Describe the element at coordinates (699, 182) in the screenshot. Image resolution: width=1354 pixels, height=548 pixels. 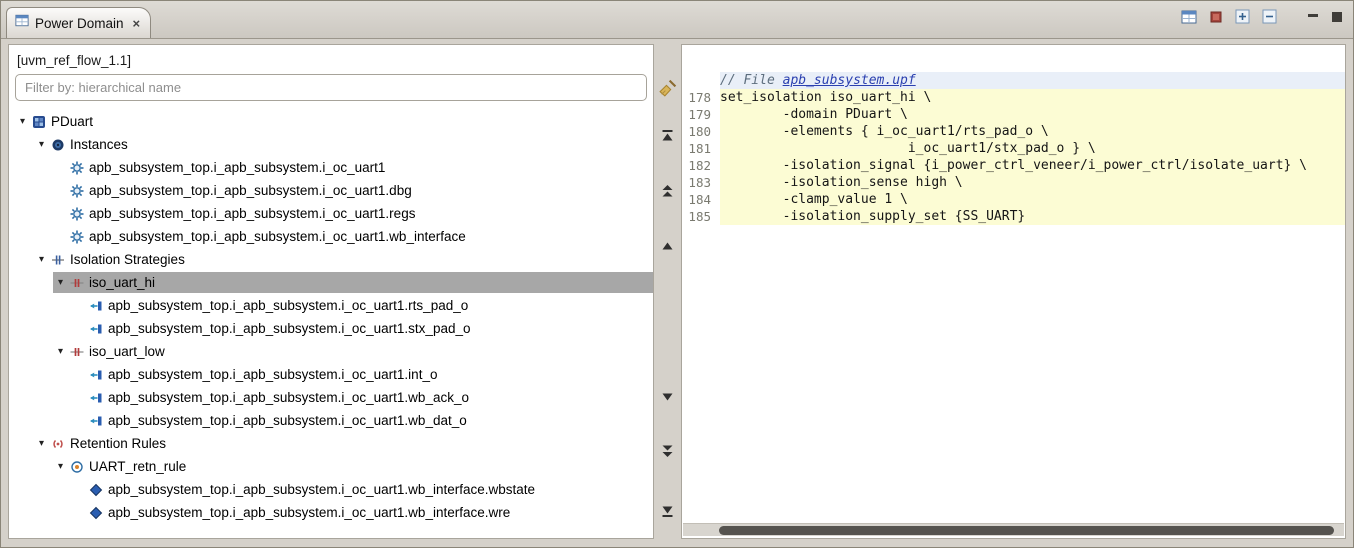
I see `line-number: 183` at that location.